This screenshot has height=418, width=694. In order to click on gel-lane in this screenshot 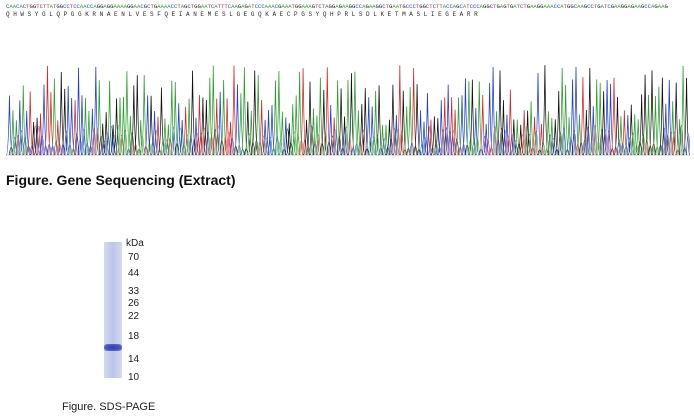, I will do `click(113, 310)`.